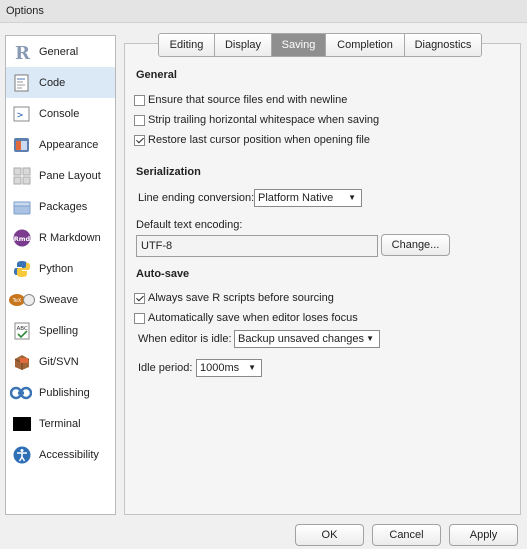  What do you see at coordinates (483, 535) in the screenshot?
I see `apply-button: Apply` at bounding box center [483, 535].